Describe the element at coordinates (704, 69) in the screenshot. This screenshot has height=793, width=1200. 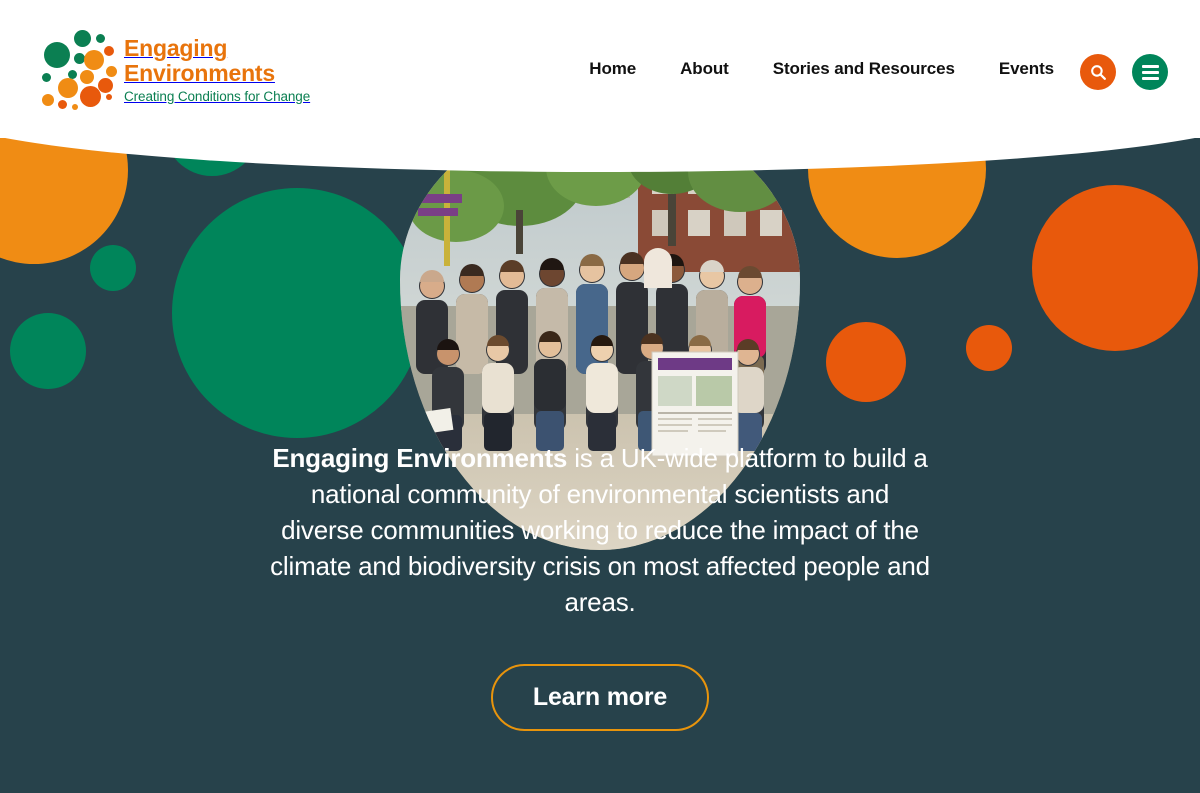
I see `nav-item-about: About` at that location.